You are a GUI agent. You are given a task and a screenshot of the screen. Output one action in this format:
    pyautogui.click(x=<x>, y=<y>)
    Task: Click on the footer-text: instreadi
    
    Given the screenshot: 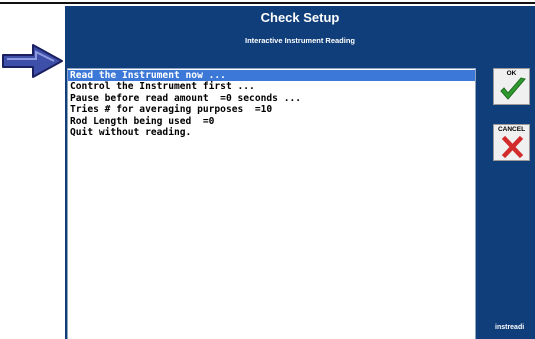 What is the action you would take?
    pyautogui.click(x=510, y=327)
    